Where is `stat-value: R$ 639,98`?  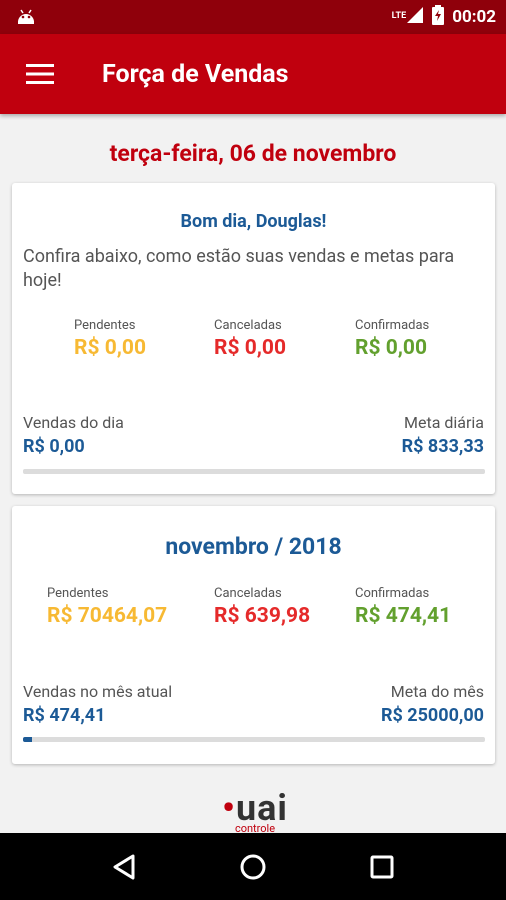
stat-value: R$ 639,98 is located at coordinates (262, 616).